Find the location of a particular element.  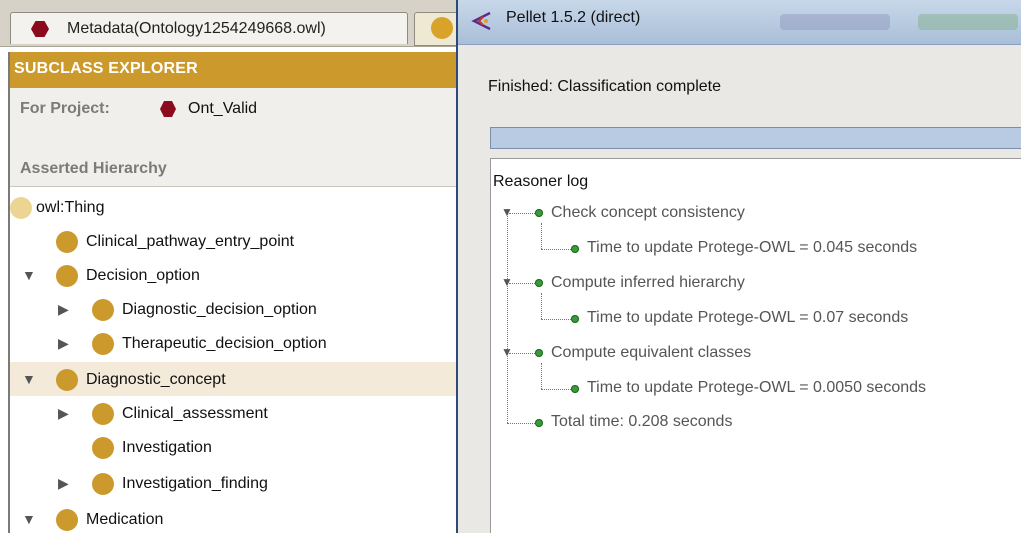

tree-node: ▼ Decision_option is located at coordinates (233, 275).